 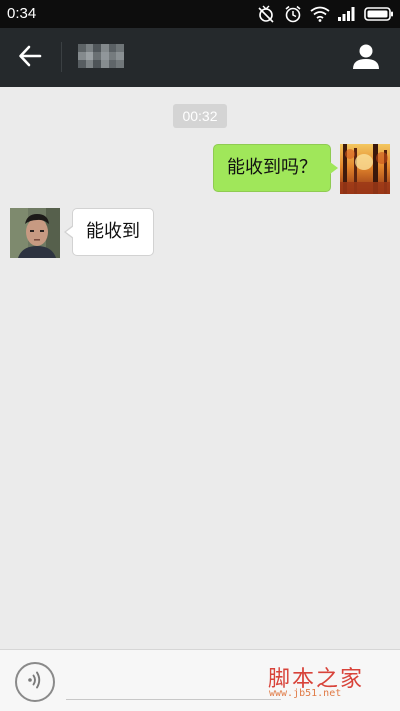 I want to click on message-input-field, so click(x=173, y=699).